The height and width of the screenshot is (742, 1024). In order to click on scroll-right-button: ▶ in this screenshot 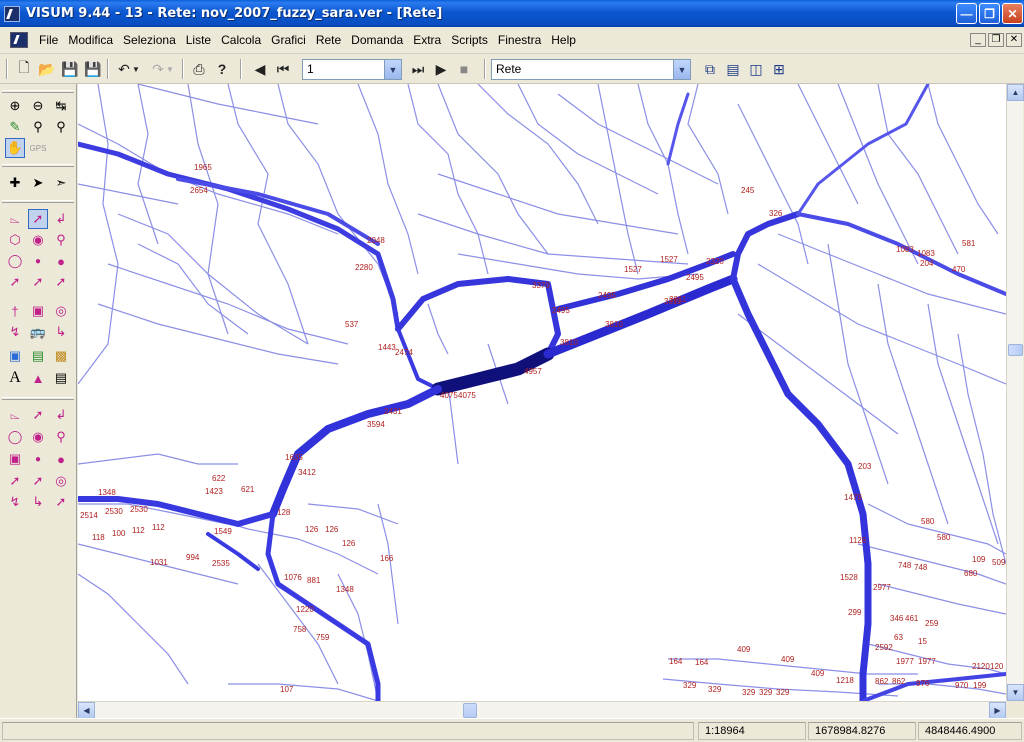, I will do `click(997, 710)`.